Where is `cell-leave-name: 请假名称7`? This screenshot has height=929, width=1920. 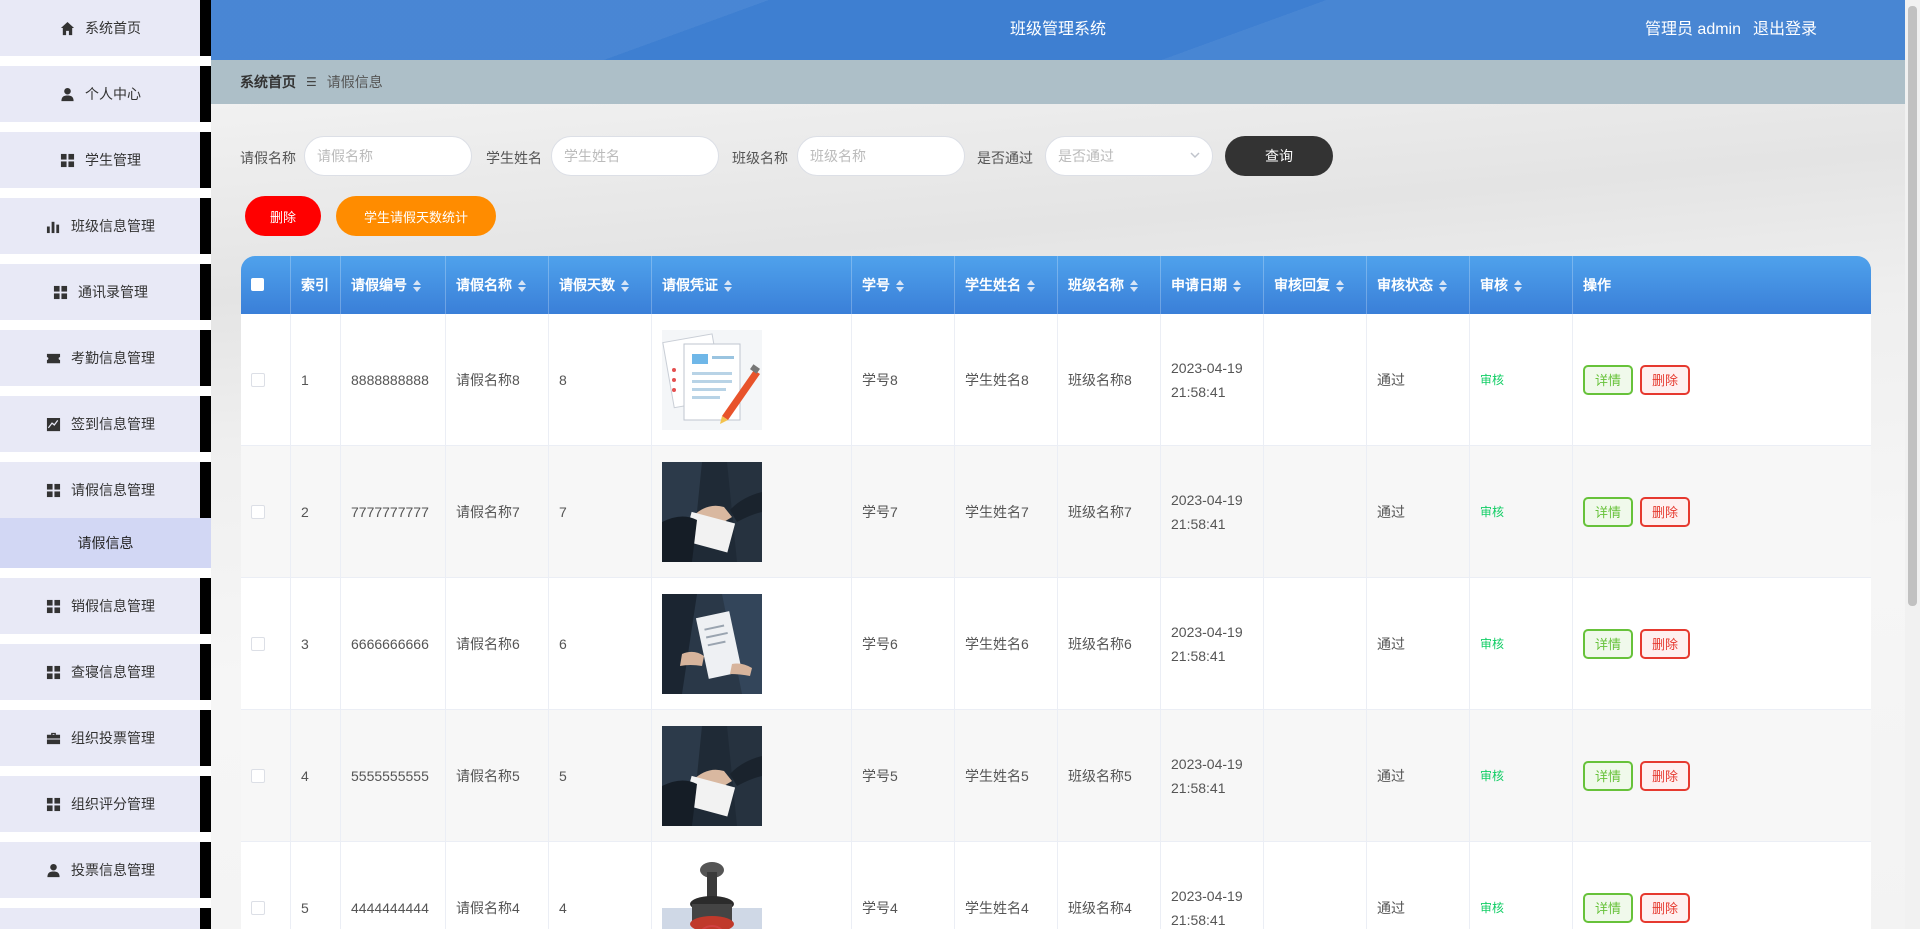
cell-leave-name: 请假名称7 is located at coordinates (497, 511).